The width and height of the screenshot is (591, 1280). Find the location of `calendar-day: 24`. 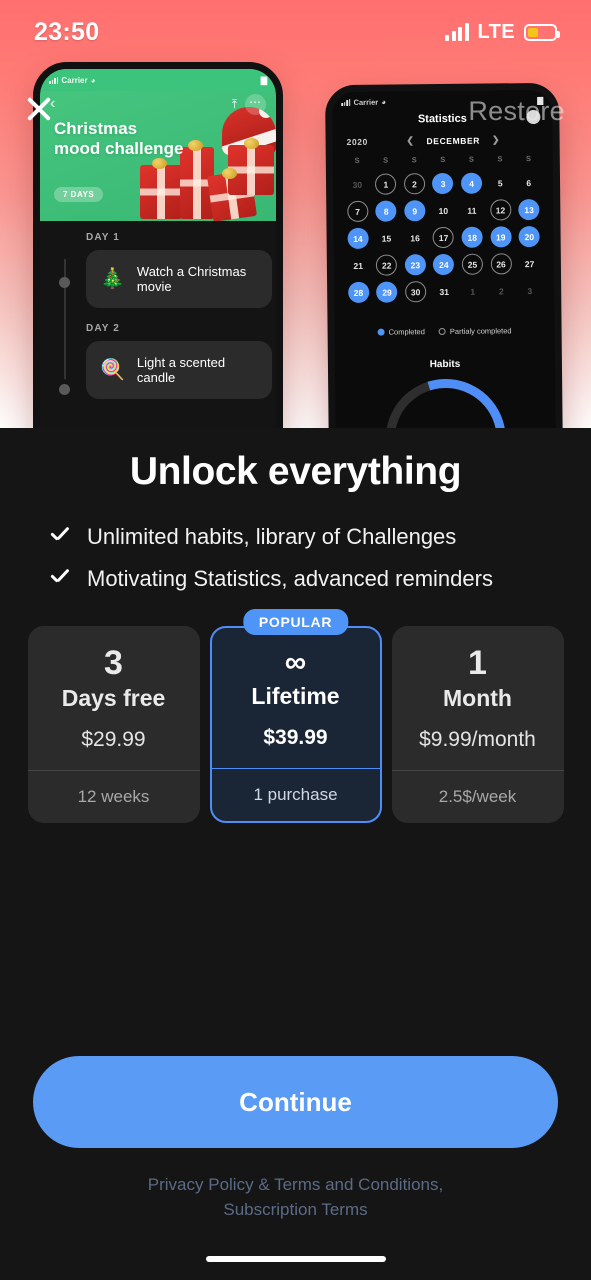

calendar-day: 24 is located at coordinates (444, 264).